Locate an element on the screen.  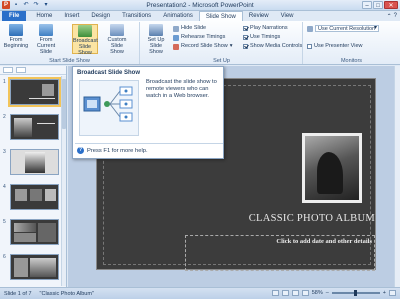
tooltip-divider is located at coordinates (149, 143).